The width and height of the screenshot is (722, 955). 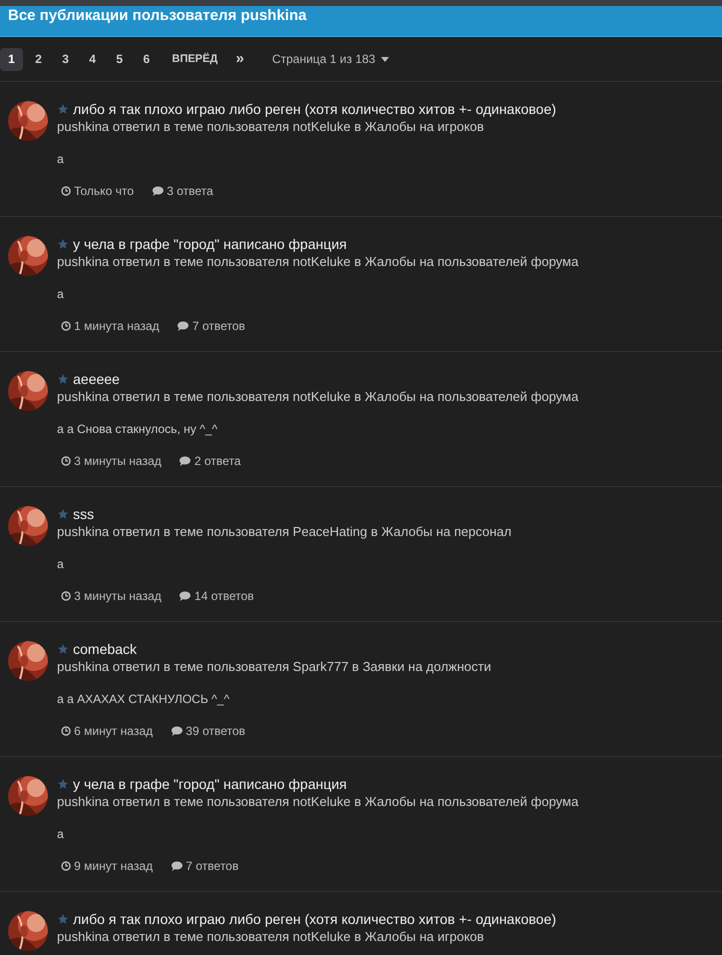 What do you see at coordinates (113, 731) in the screenshot?
I see `post-time: 6 минут назад` at bounding box center [113, 731].